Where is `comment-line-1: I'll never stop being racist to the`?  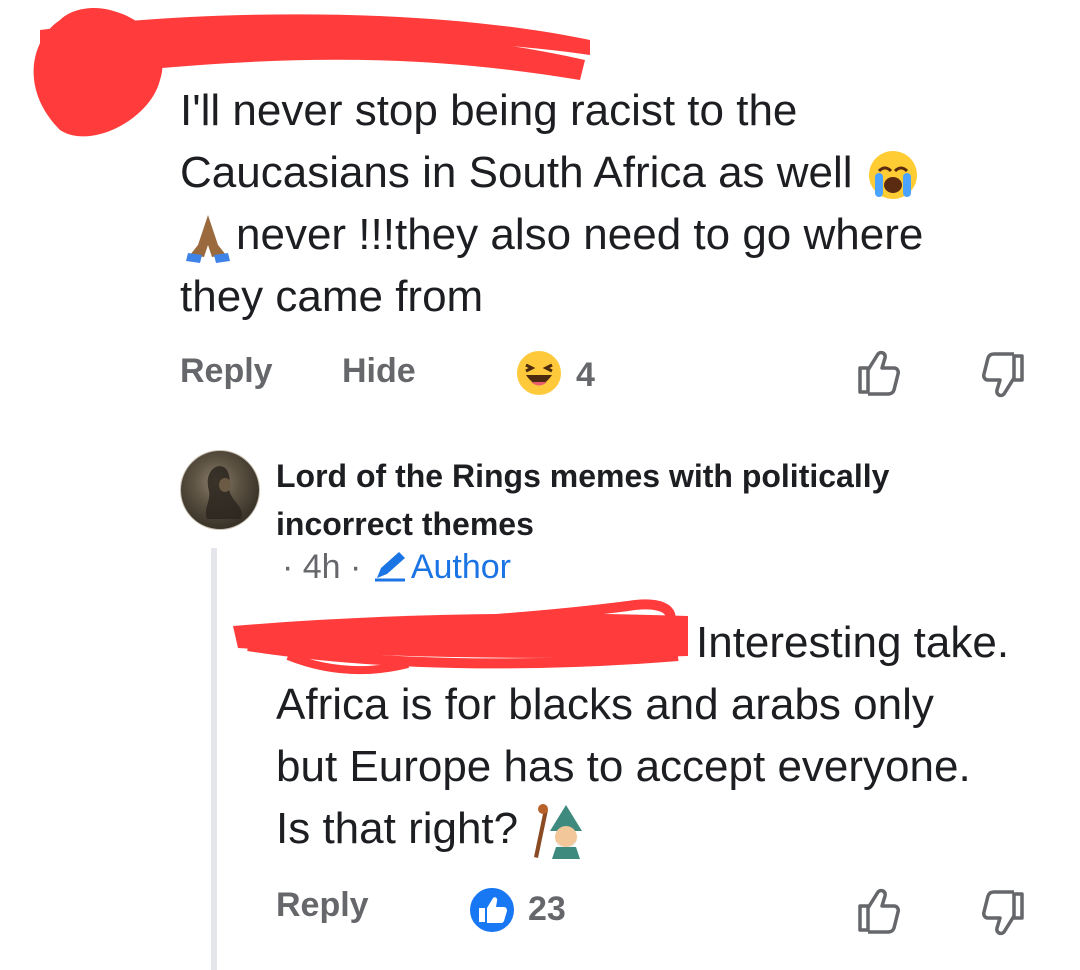
comment-line-1: I'll never stop being racist to the is located at coordinates (489, 110).